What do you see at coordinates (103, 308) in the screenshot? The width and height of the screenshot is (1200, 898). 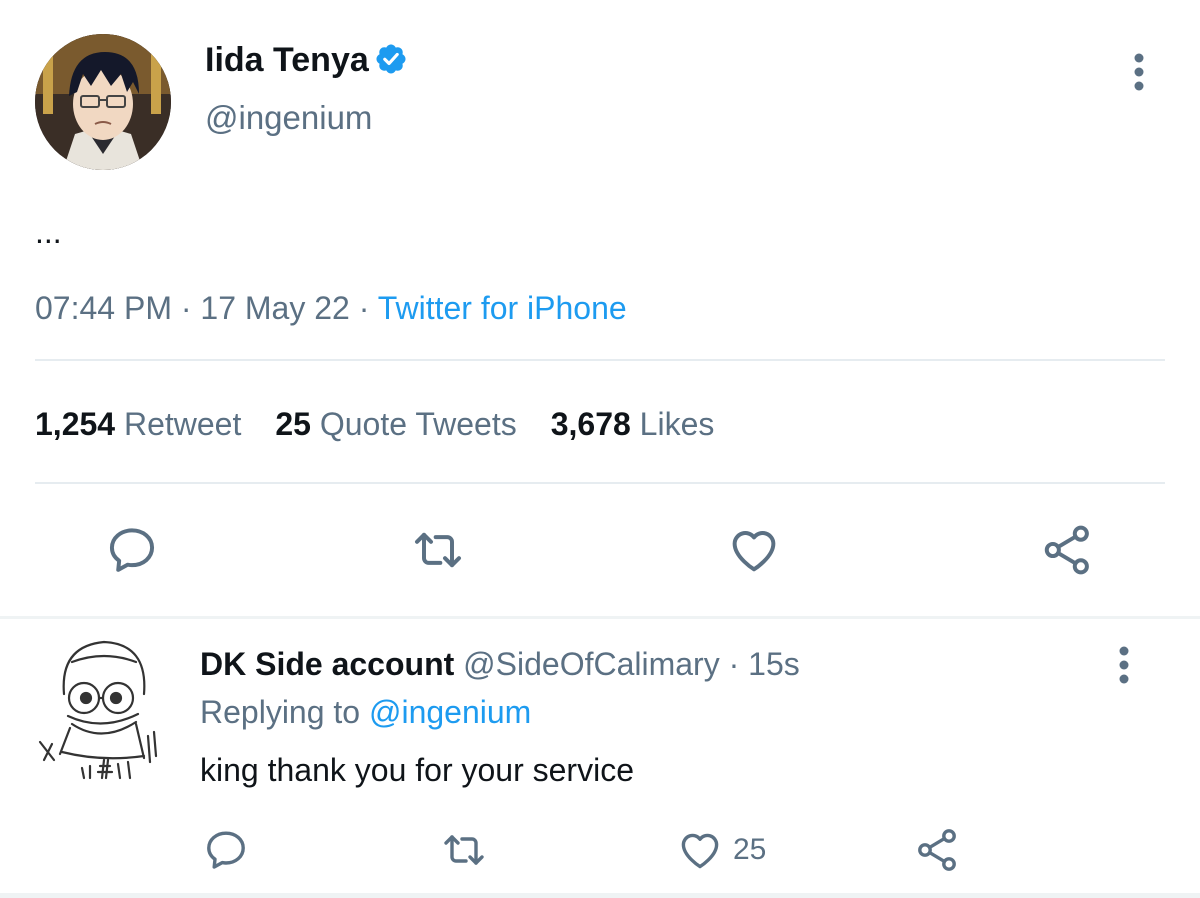 I see `tweet-time: 07:44 PM` at bounding box center [103, 308].